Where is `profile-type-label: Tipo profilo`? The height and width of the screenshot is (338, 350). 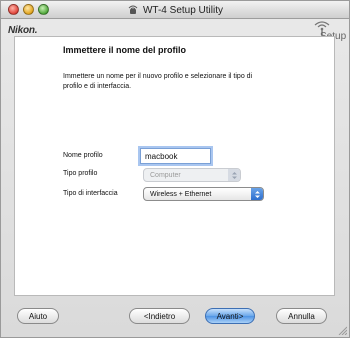 profile-type-label: Tipo profilo is located at coordinates (80, 173).